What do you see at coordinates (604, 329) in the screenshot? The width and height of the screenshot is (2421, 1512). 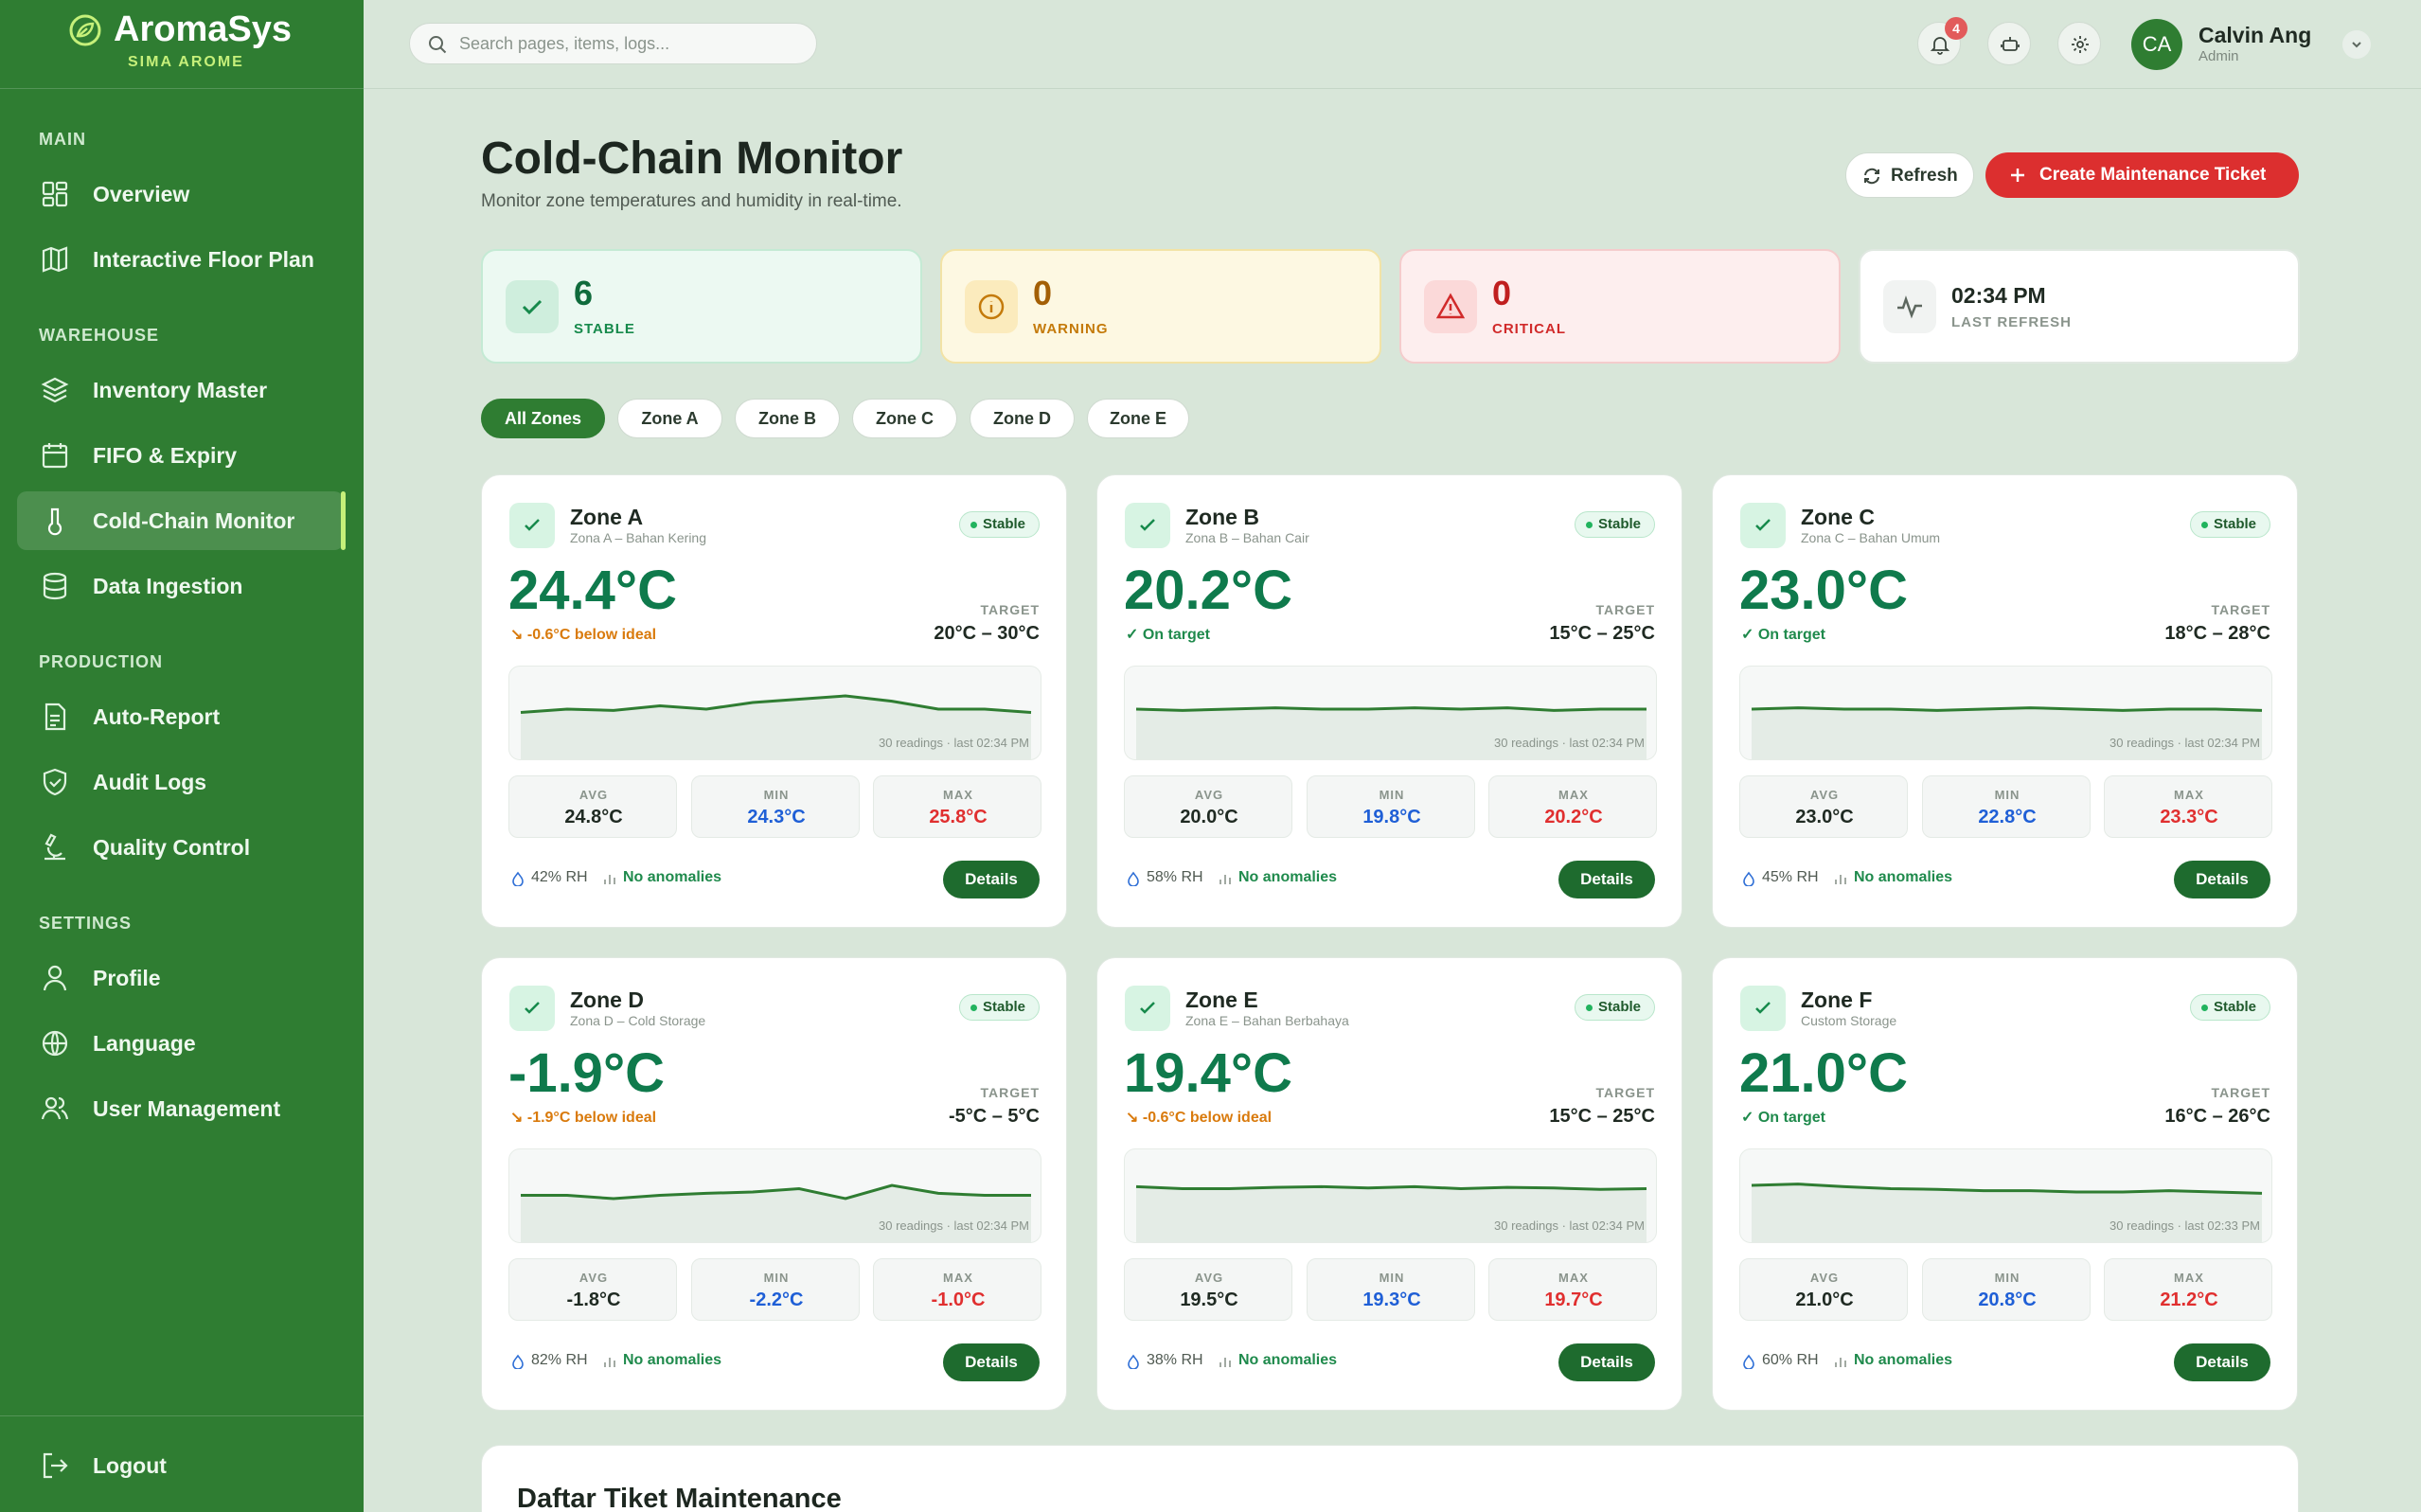 I see `stat-stable-label: STABLE` at bounding box center [604, 329].